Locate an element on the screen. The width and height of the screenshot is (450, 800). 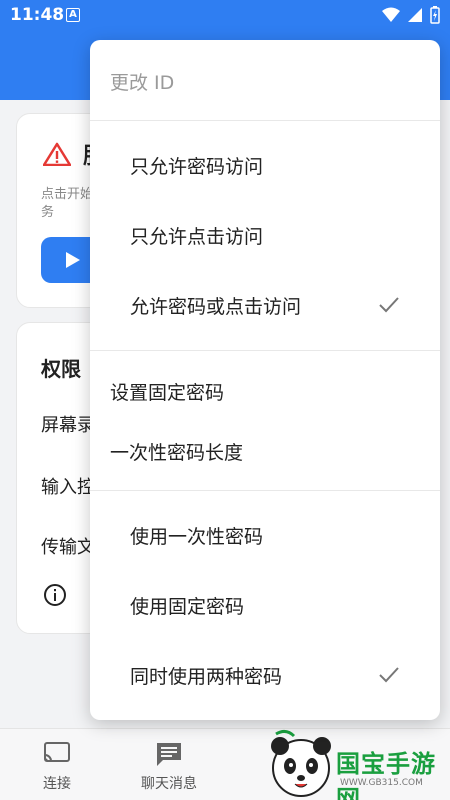
menu-item-set-fixed-password: 设置固定密码 is located at coordinates (265, 392).